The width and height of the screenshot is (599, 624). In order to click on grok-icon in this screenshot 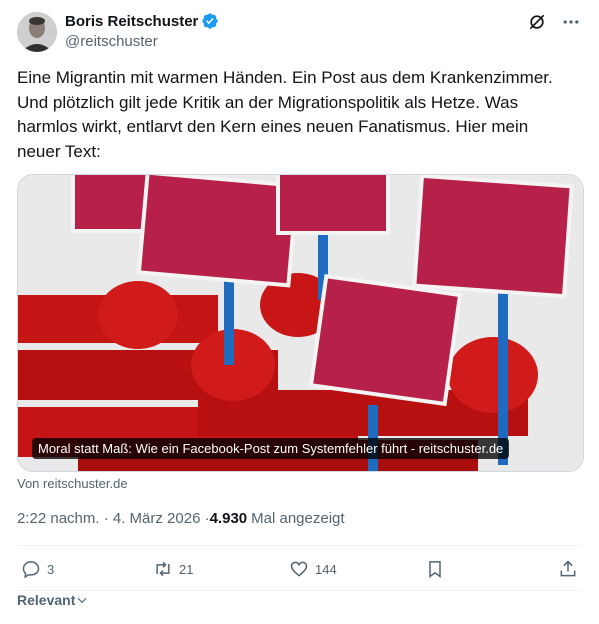, I will do `click(537, 22)`.